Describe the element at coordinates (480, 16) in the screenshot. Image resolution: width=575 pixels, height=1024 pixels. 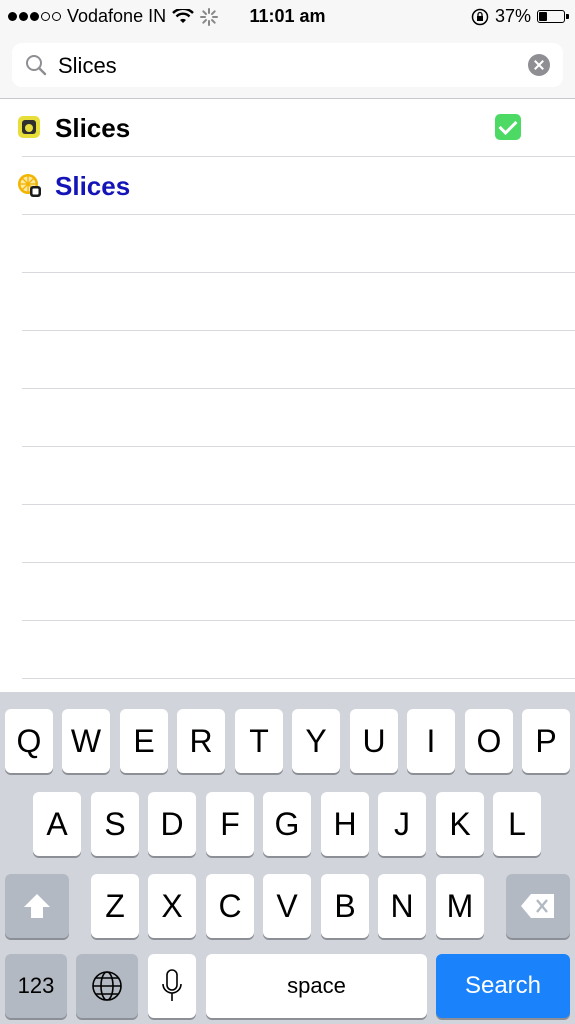
I see `rotation-lock-icon` at that location.